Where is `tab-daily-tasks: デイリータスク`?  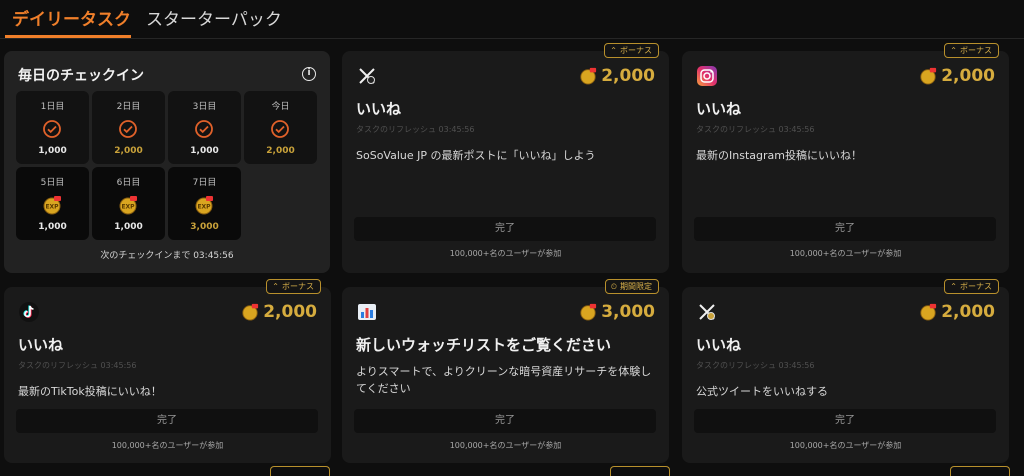
tab-daily-tasks: デイリータスク is located at coordinates (71, 20).